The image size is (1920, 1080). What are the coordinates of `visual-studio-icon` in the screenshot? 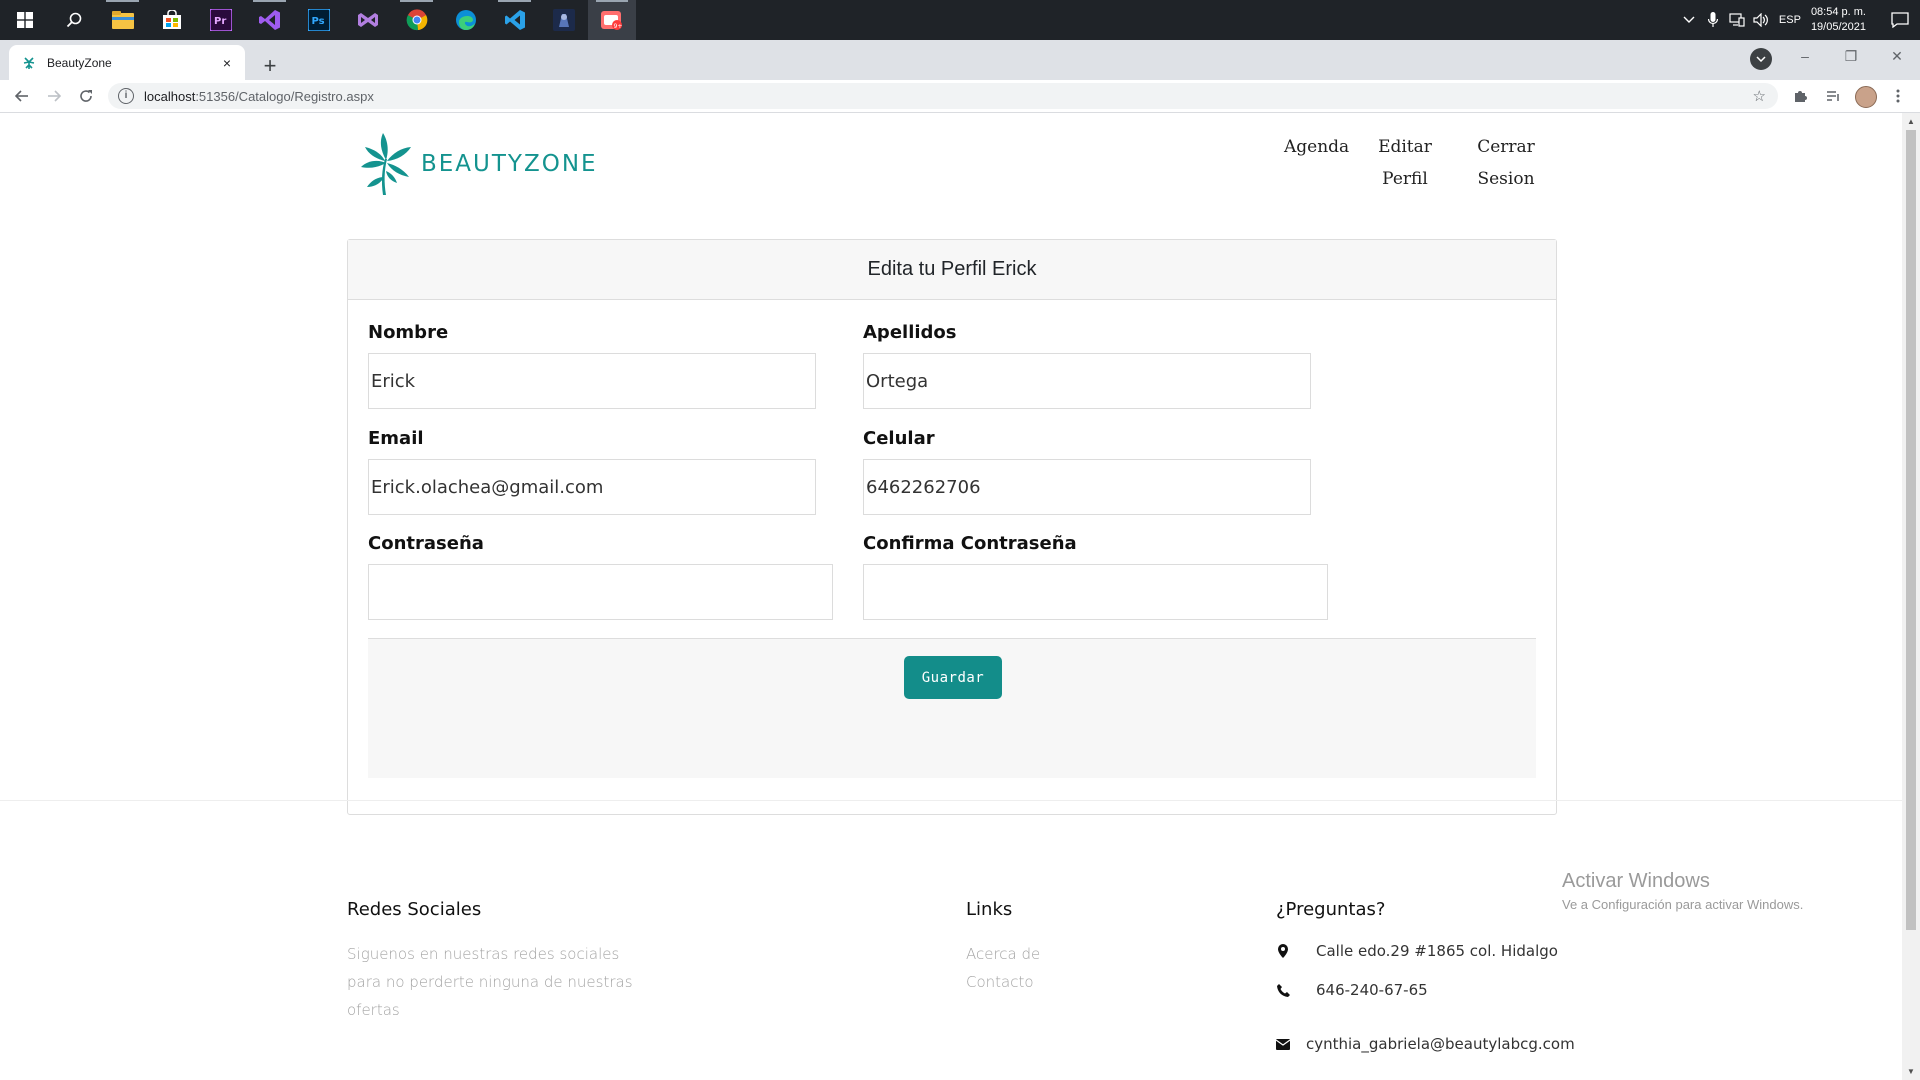 It's located at (269, 20).